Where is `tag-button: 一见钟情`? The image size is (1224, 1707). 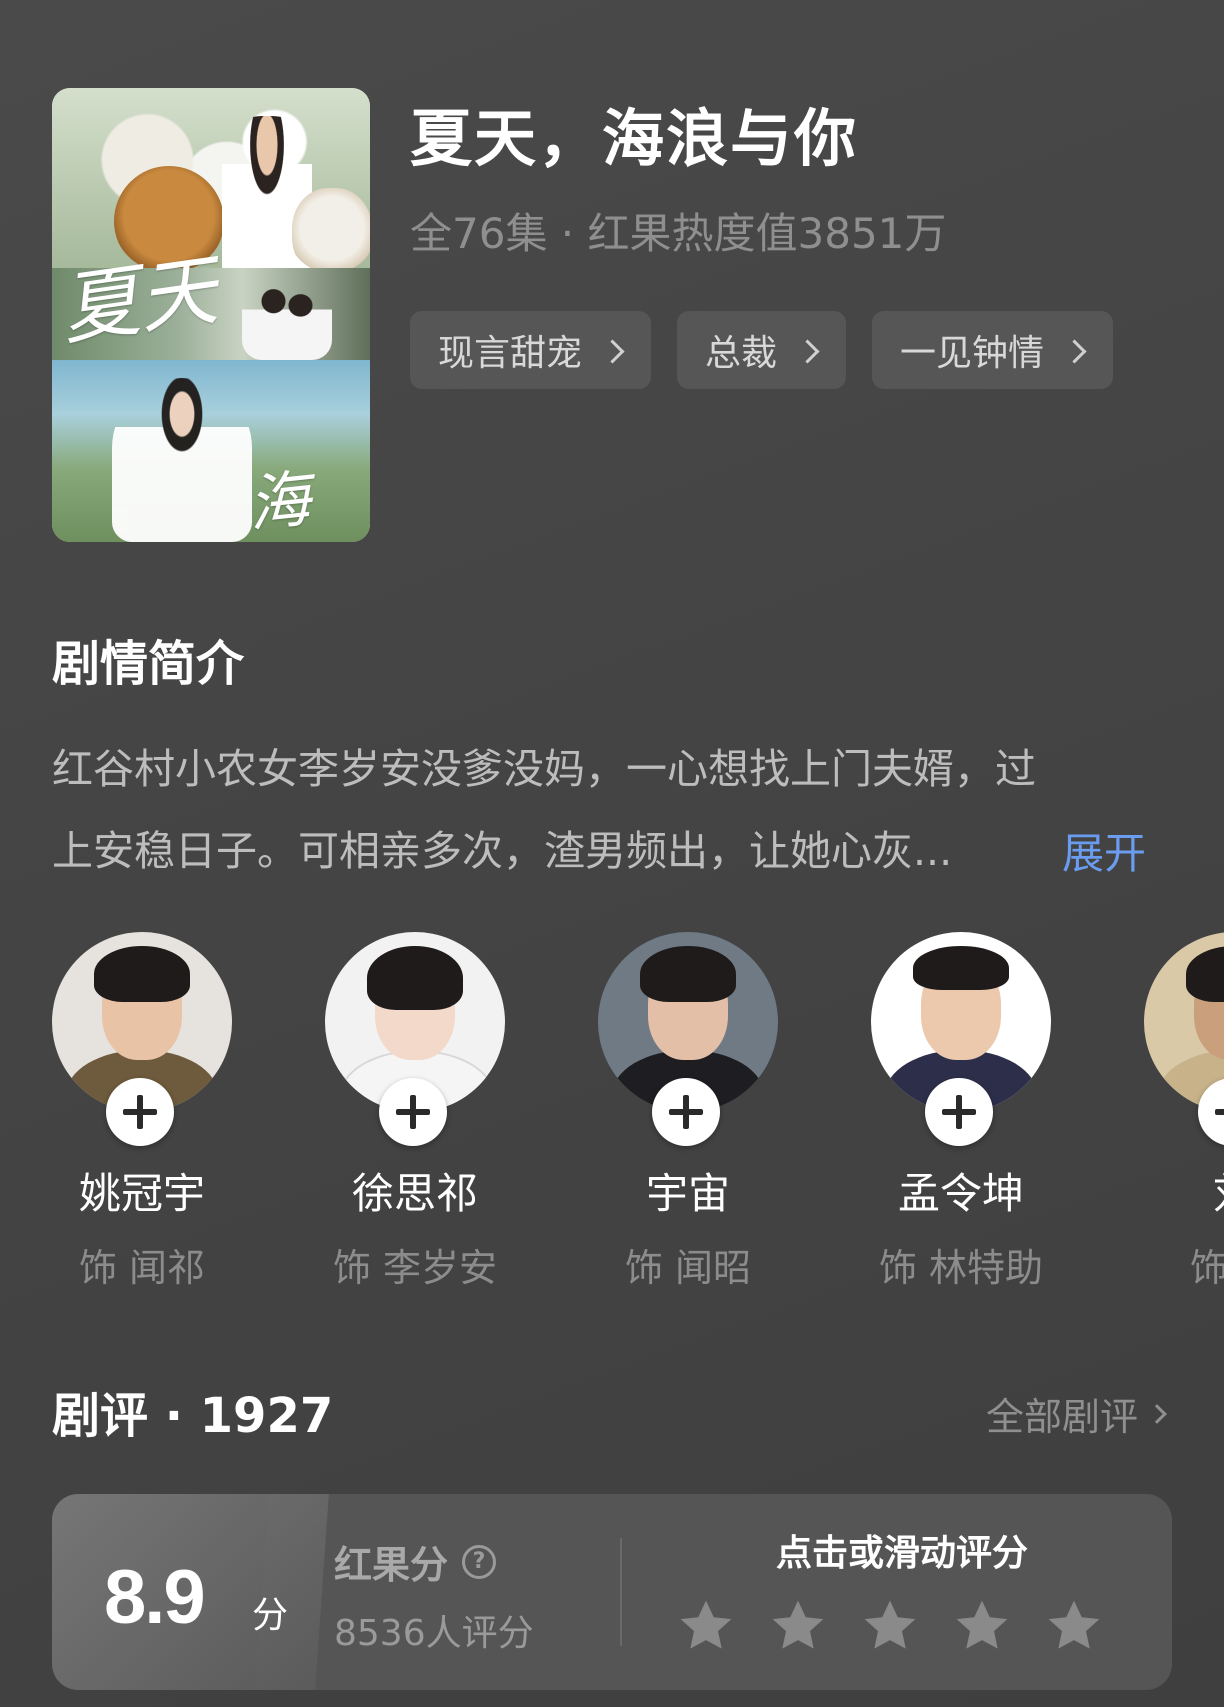 tag-button: 一见钟情 is located at coordinates (993, 350).